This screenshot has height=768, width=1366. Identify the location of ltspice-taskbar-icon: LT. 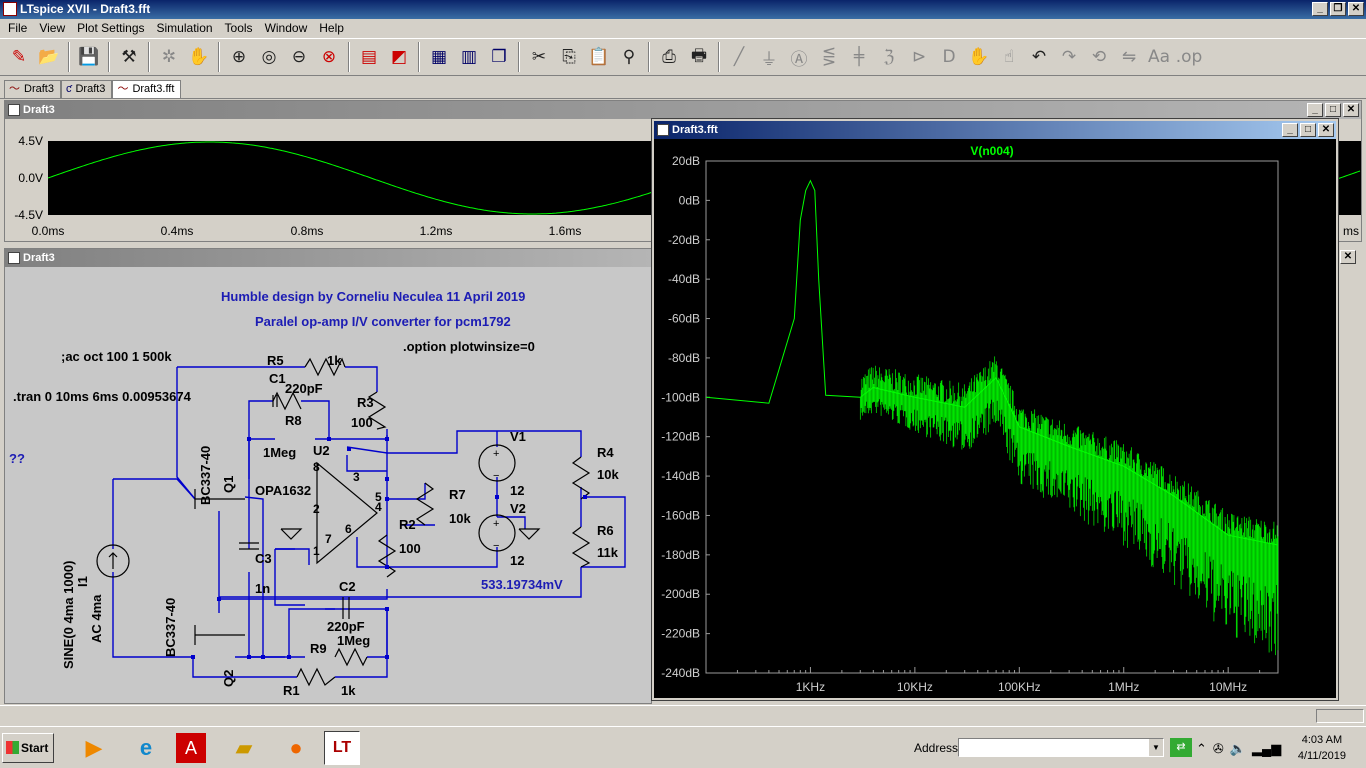
(342, 748).